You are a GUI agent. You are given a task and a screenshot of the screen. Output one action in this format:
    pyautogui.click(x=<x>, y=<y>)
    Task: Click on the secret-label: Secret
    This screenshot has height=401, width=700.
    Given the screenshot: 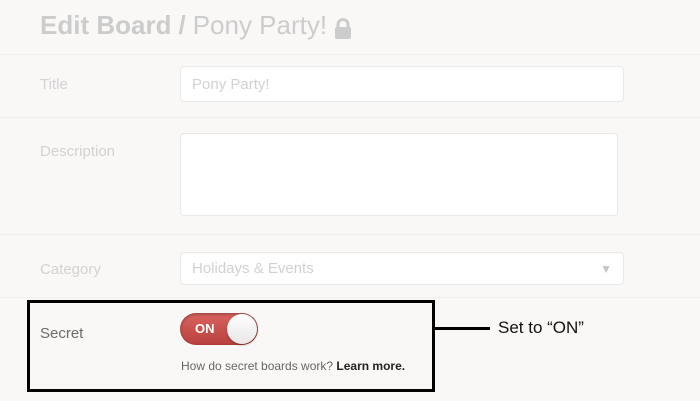 What is the action you would take?
    pyautogui.click(x=62, y=333)
    